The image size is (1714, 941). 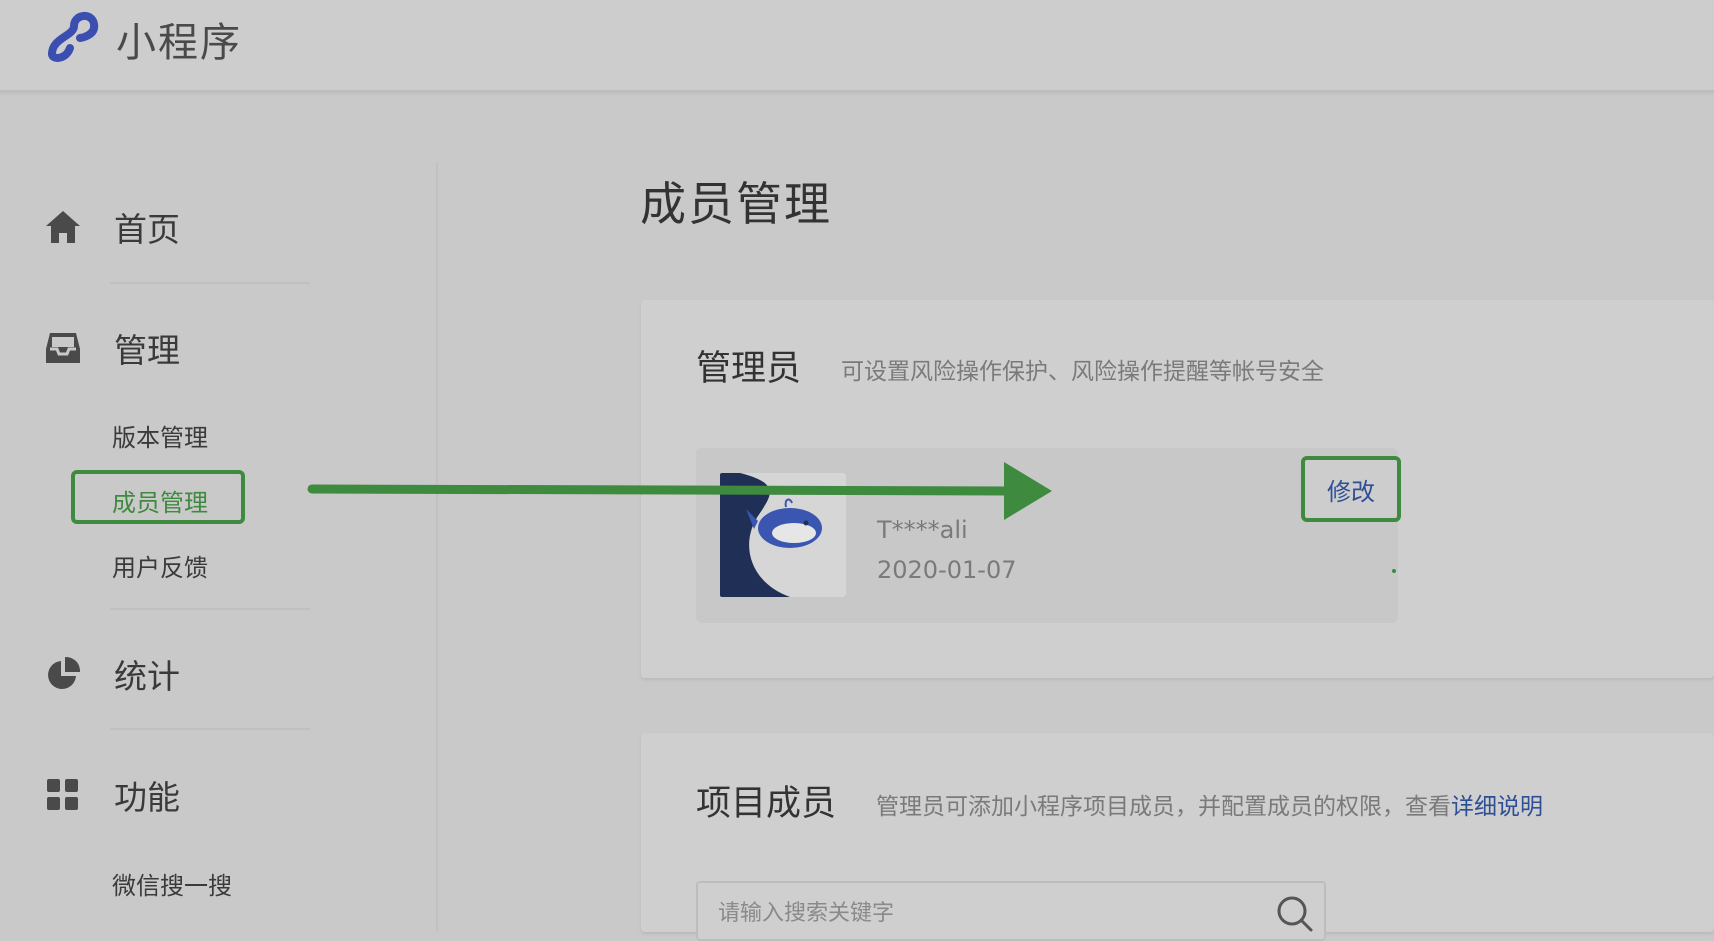 What do you see at coordinates (1351, 489) in the screenshot?
I see `edit-admin-button: 修改` at bounding box center [1351, 489].